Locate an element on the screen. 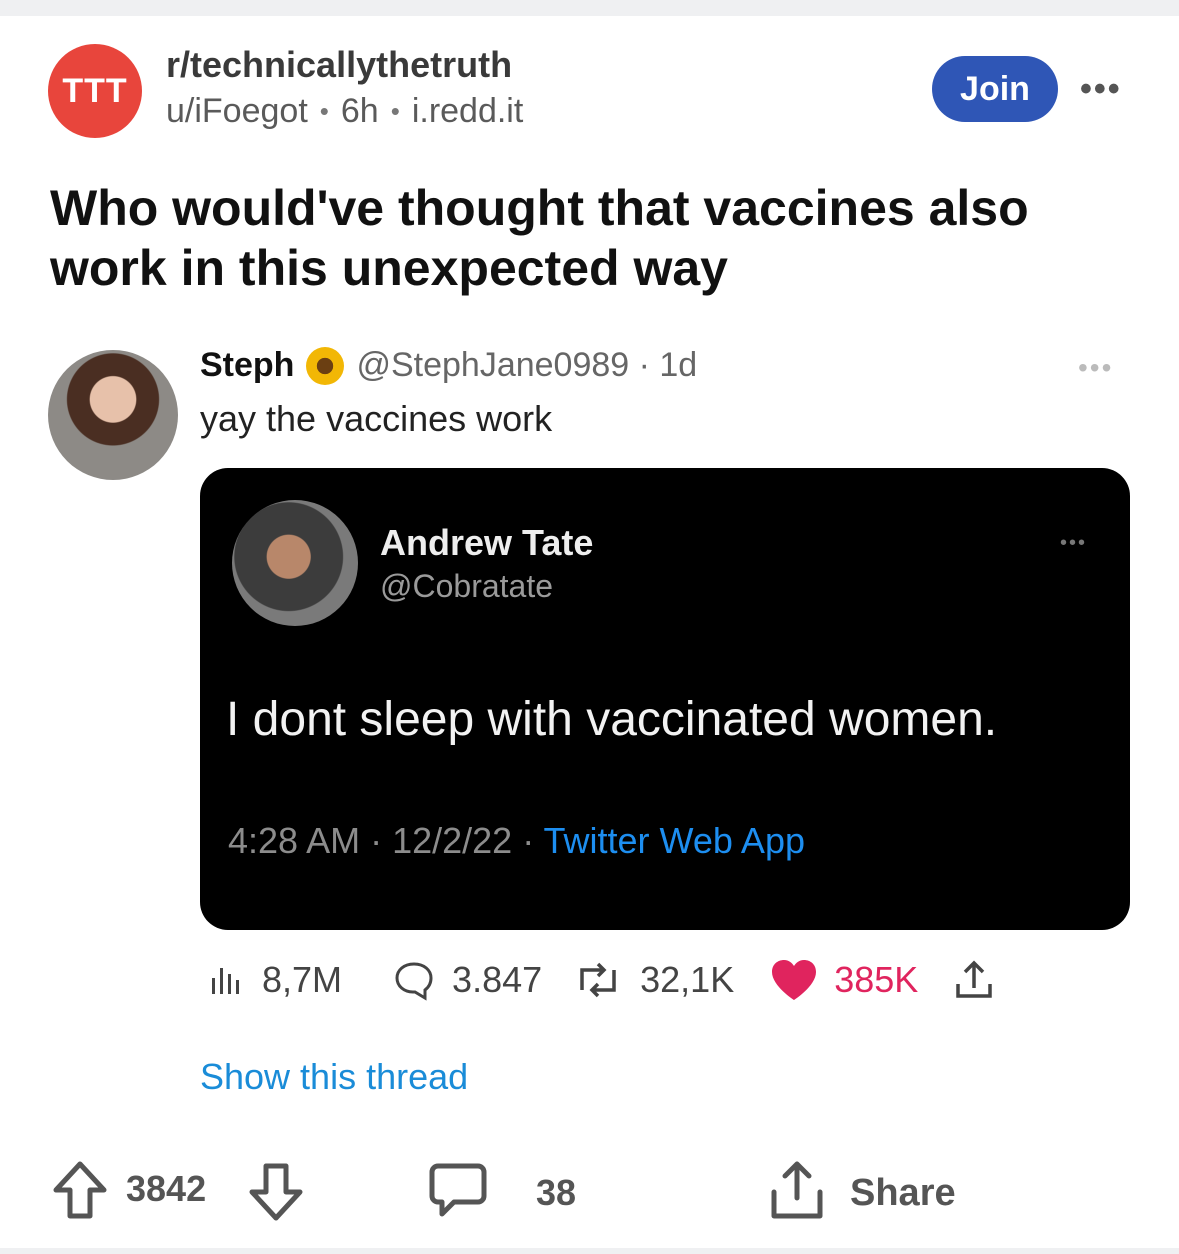 Image resolution: width=1179 pixels, height=1254 pixels. likes-stat: 385K is located at coordinates (844, 980).